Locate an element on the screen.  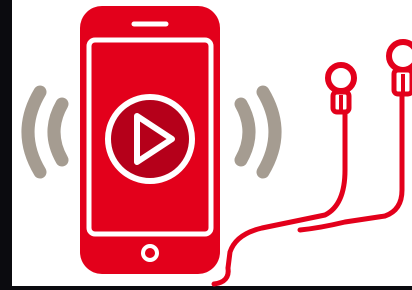
right-sound-waves-icon is located at coordinates (258, 132).